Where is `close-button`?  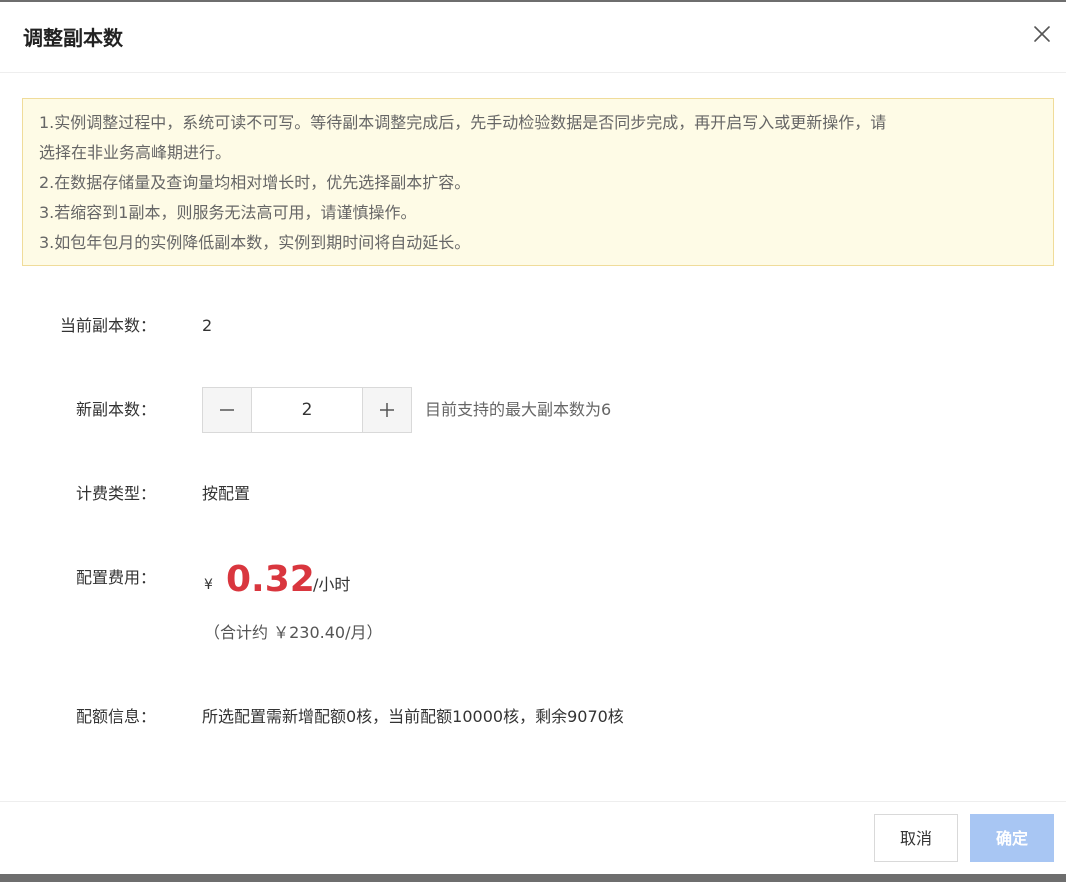
close-button is located at coordinates (1042, 34).